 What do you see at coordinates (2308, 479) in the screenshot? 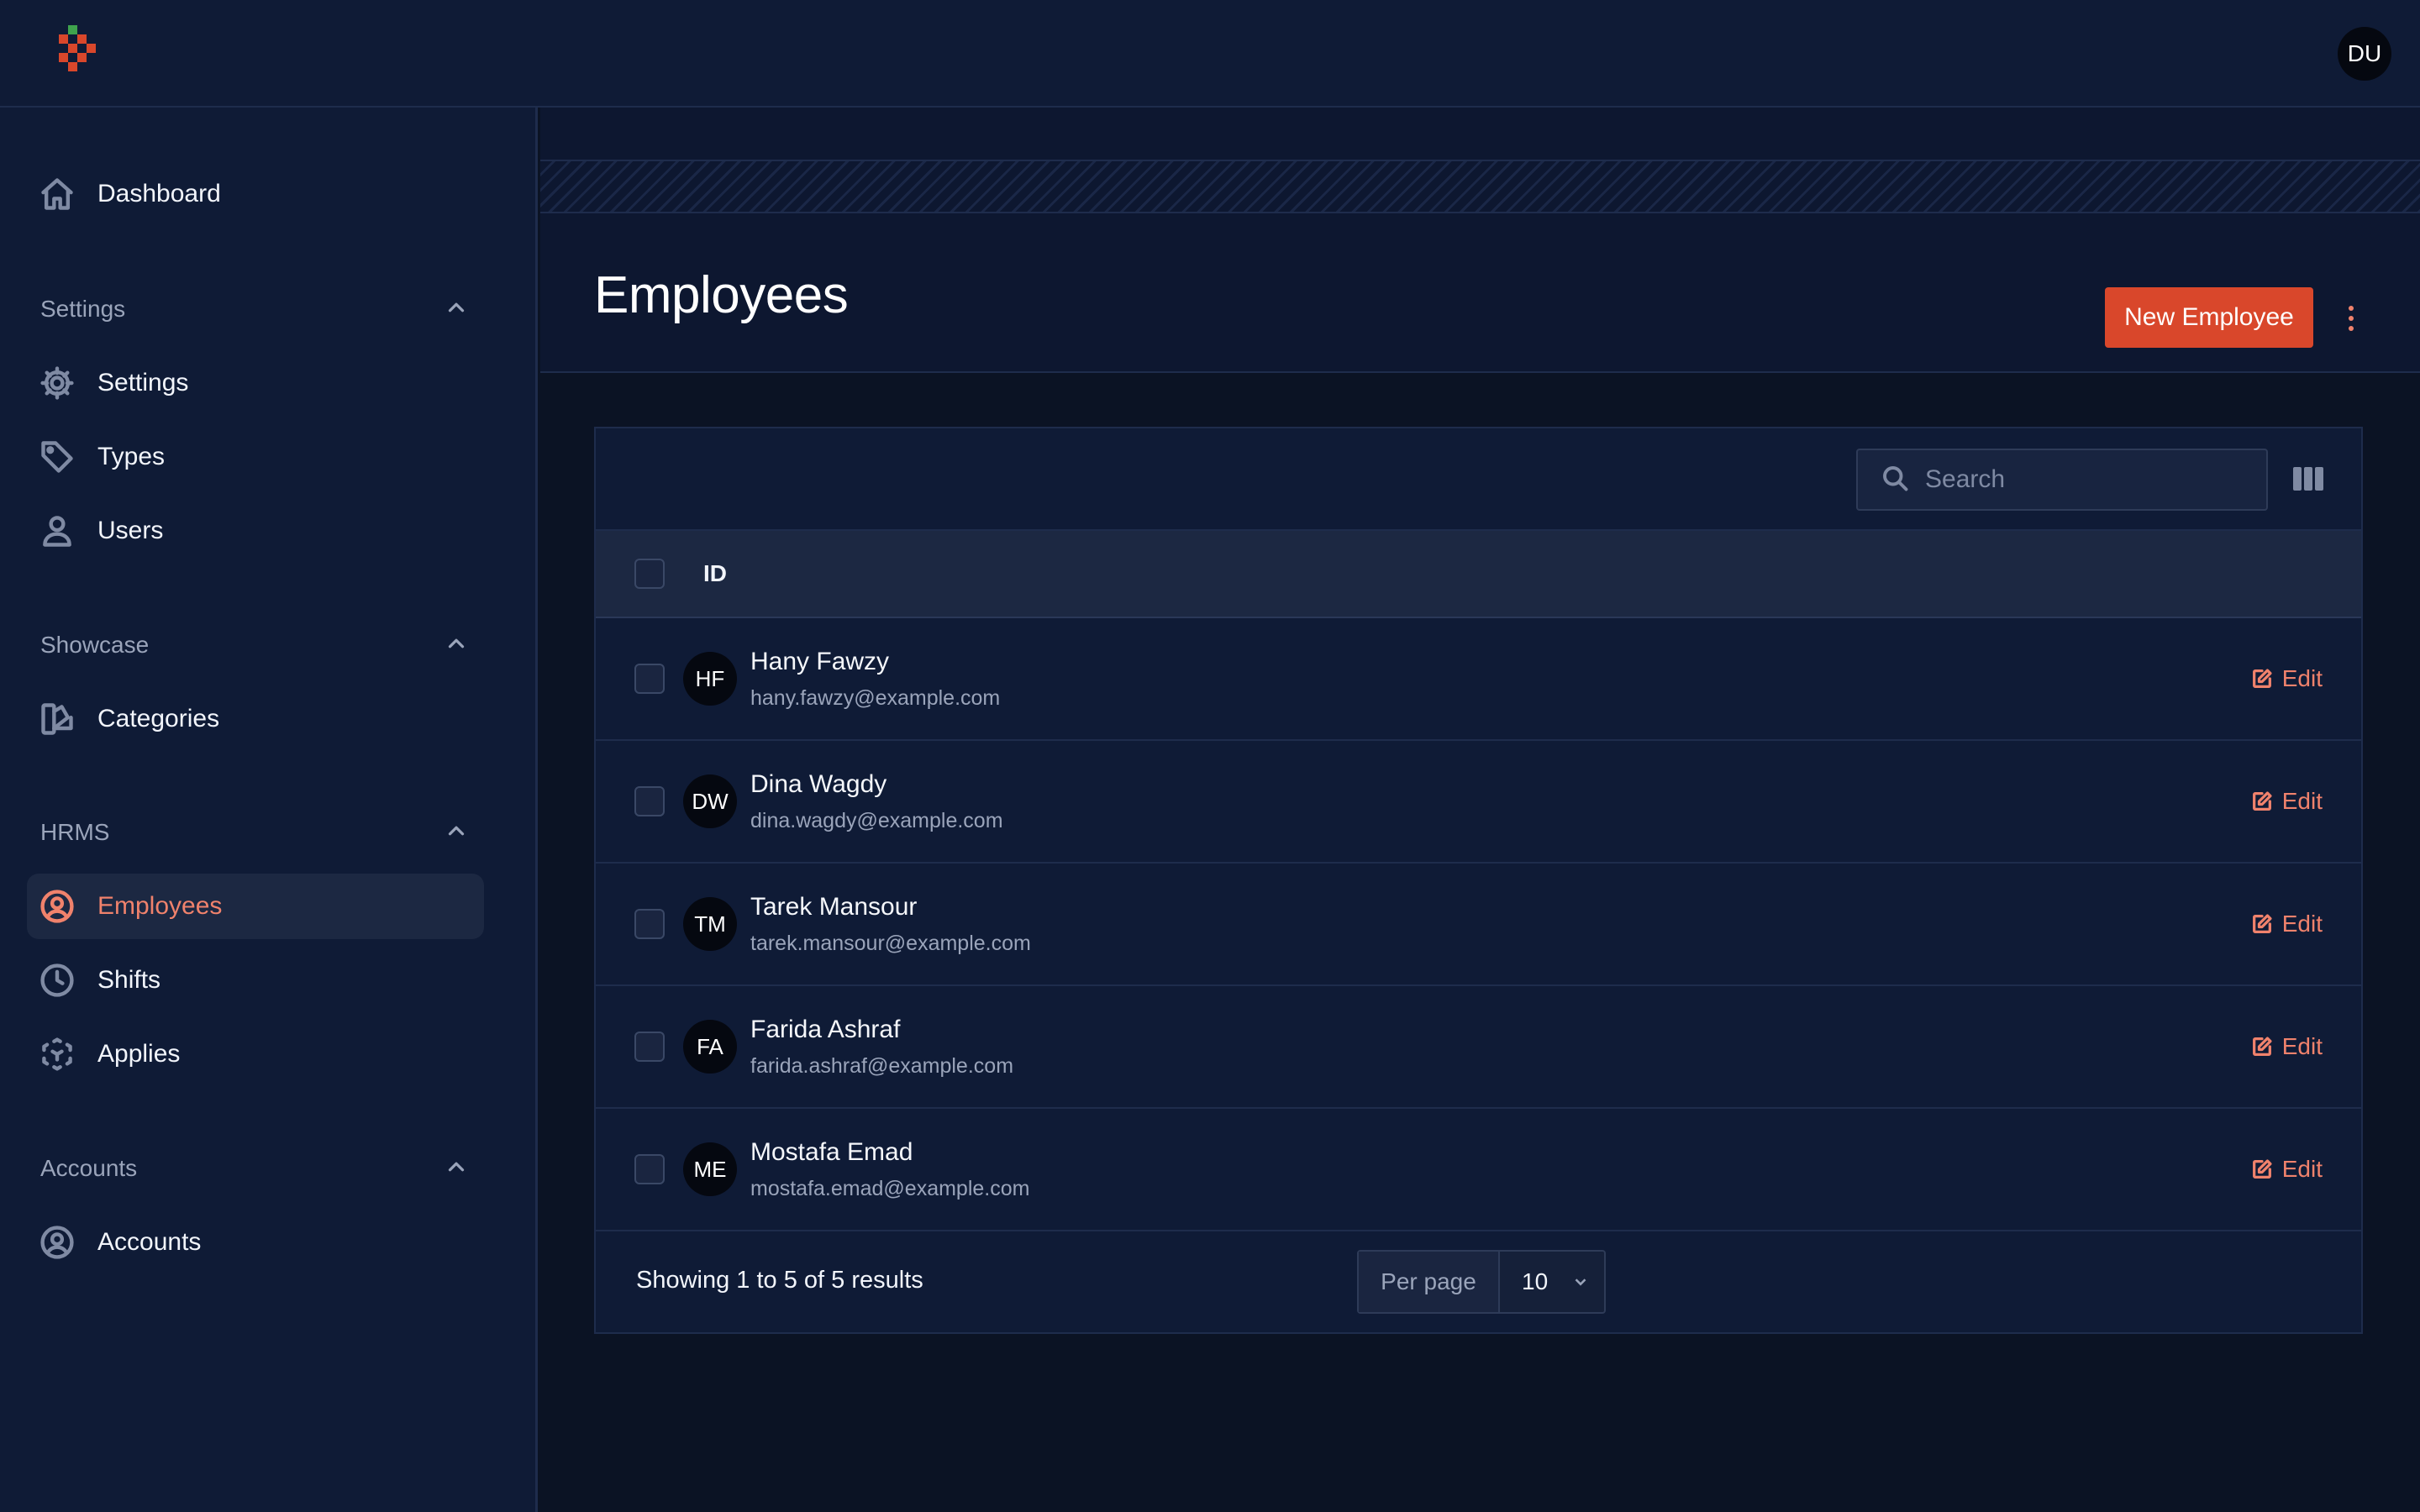
I see `columns-toggle-icon` at bounding box center [2308, 479].